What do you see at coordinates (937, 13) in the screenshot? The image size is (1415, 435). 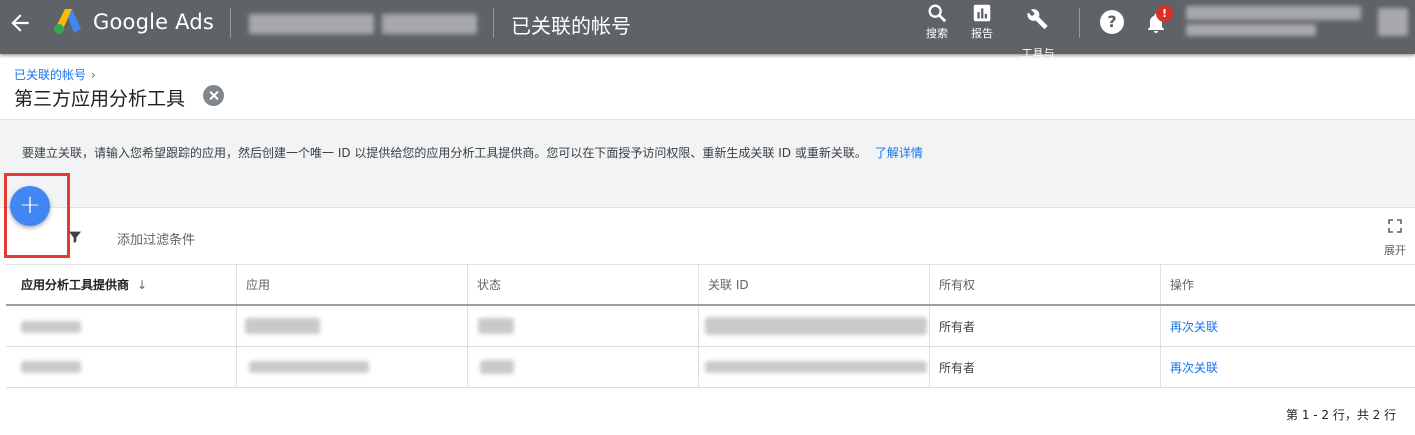 I see `search-icon` at bounding box center [937, 13].